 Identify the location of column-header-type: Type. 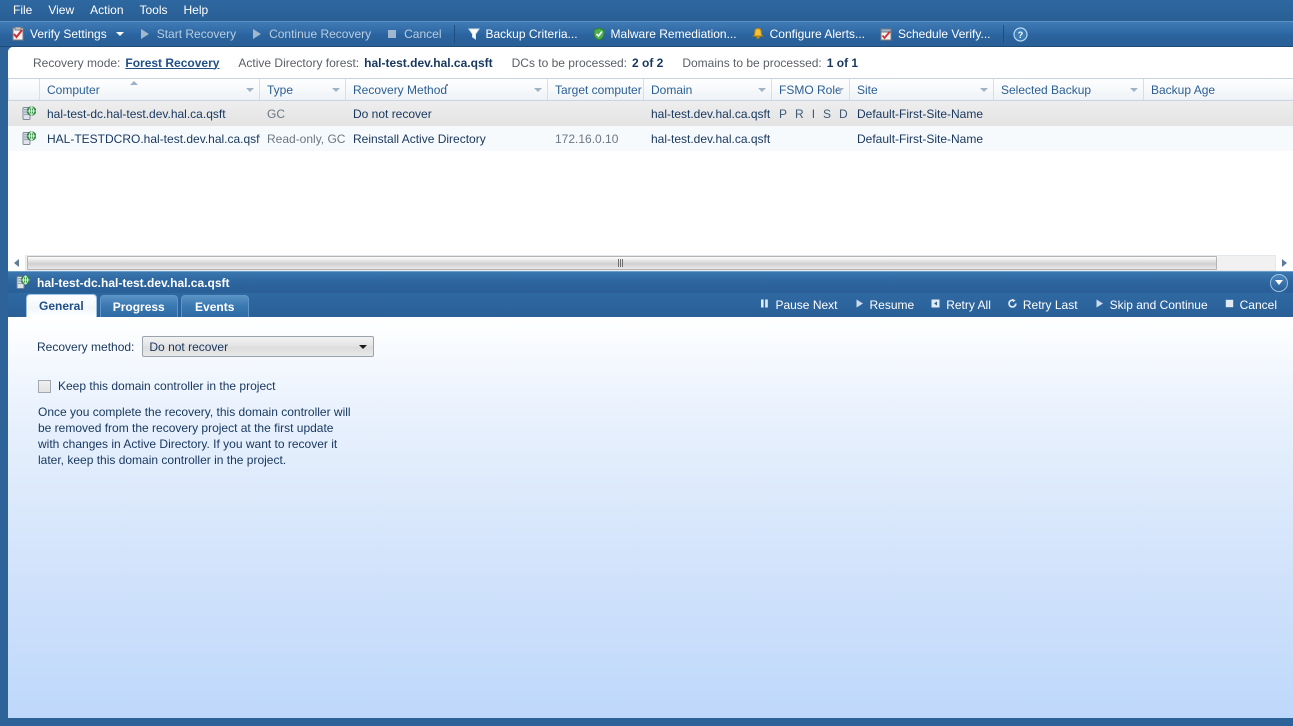
(303, 89).